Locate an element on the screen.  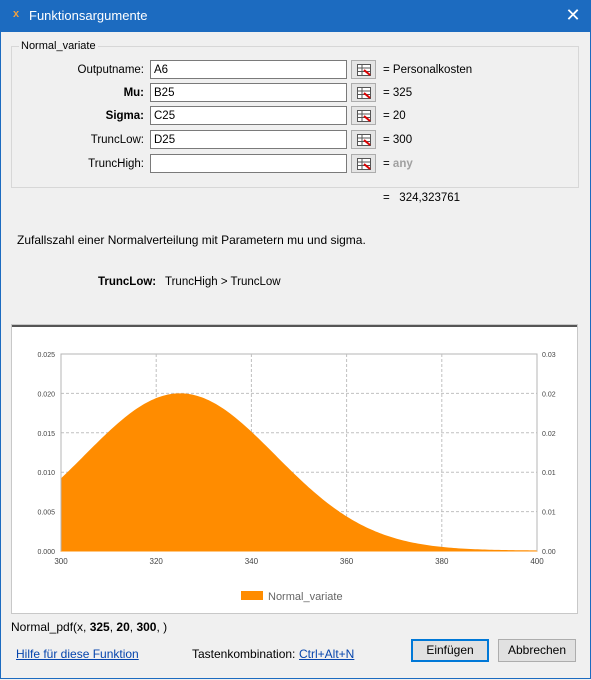
current-arg-description: TruncHigh > TruncLow is located at coordinates (223, 282).